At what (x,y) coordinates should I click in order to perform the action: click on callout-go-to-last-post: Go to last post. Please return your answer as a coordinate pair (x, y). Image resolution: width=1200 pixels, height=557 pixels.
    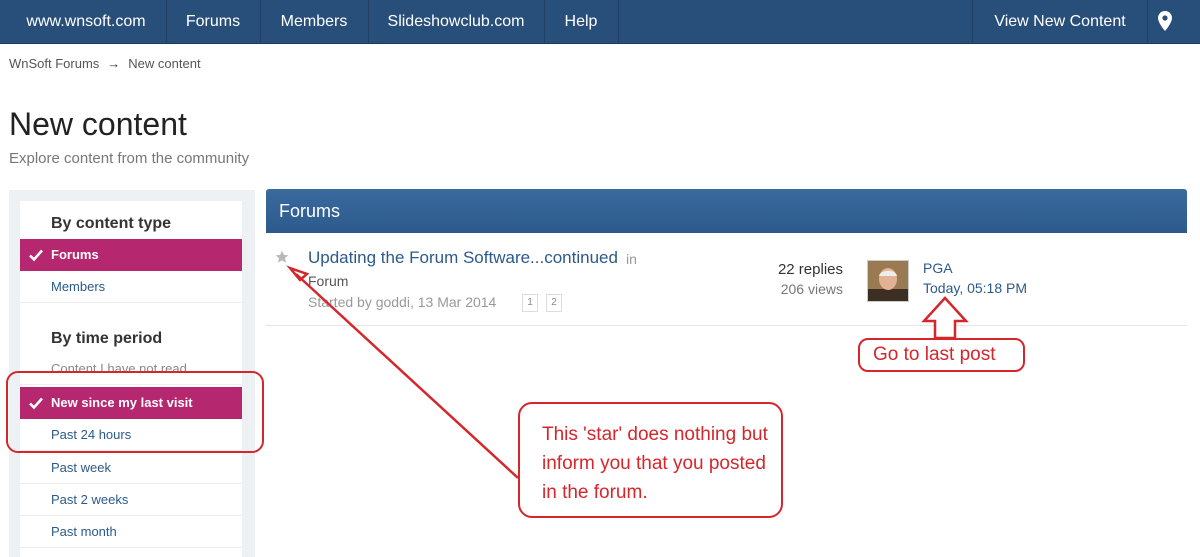
    Looking at the image, I should click on (941, 355).